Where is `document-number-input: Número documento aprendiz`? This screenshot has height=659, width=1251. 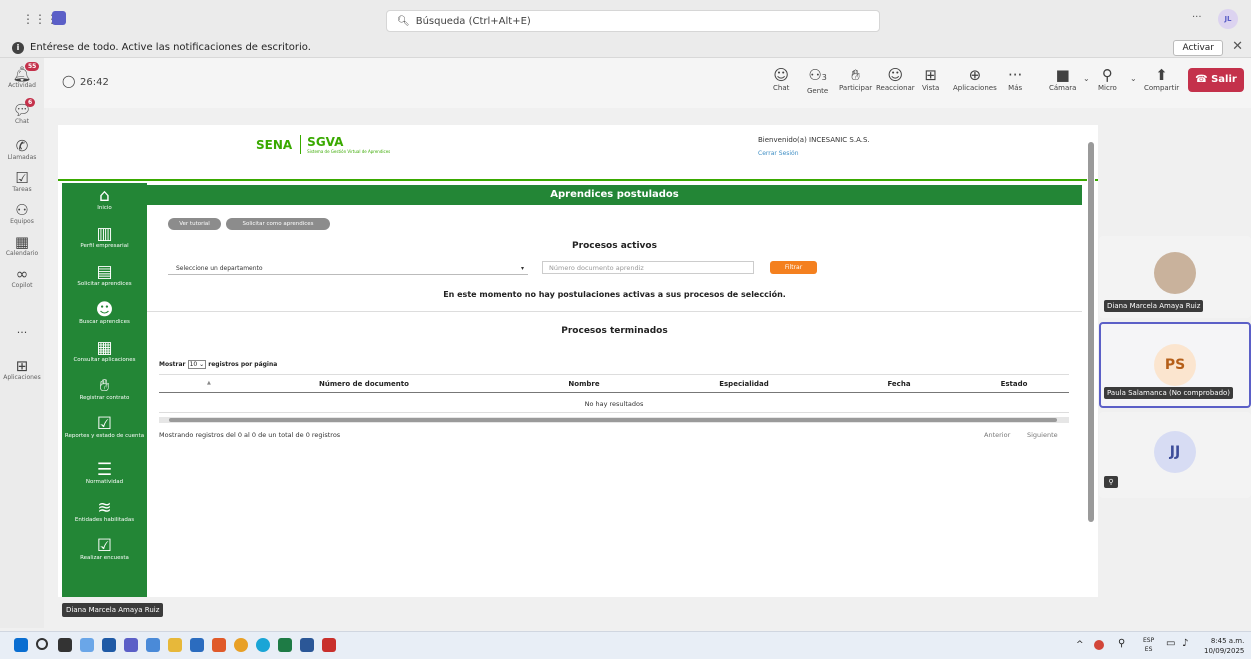
document-number-input: Número documento aprendiz is located at coordinates (648, 267).